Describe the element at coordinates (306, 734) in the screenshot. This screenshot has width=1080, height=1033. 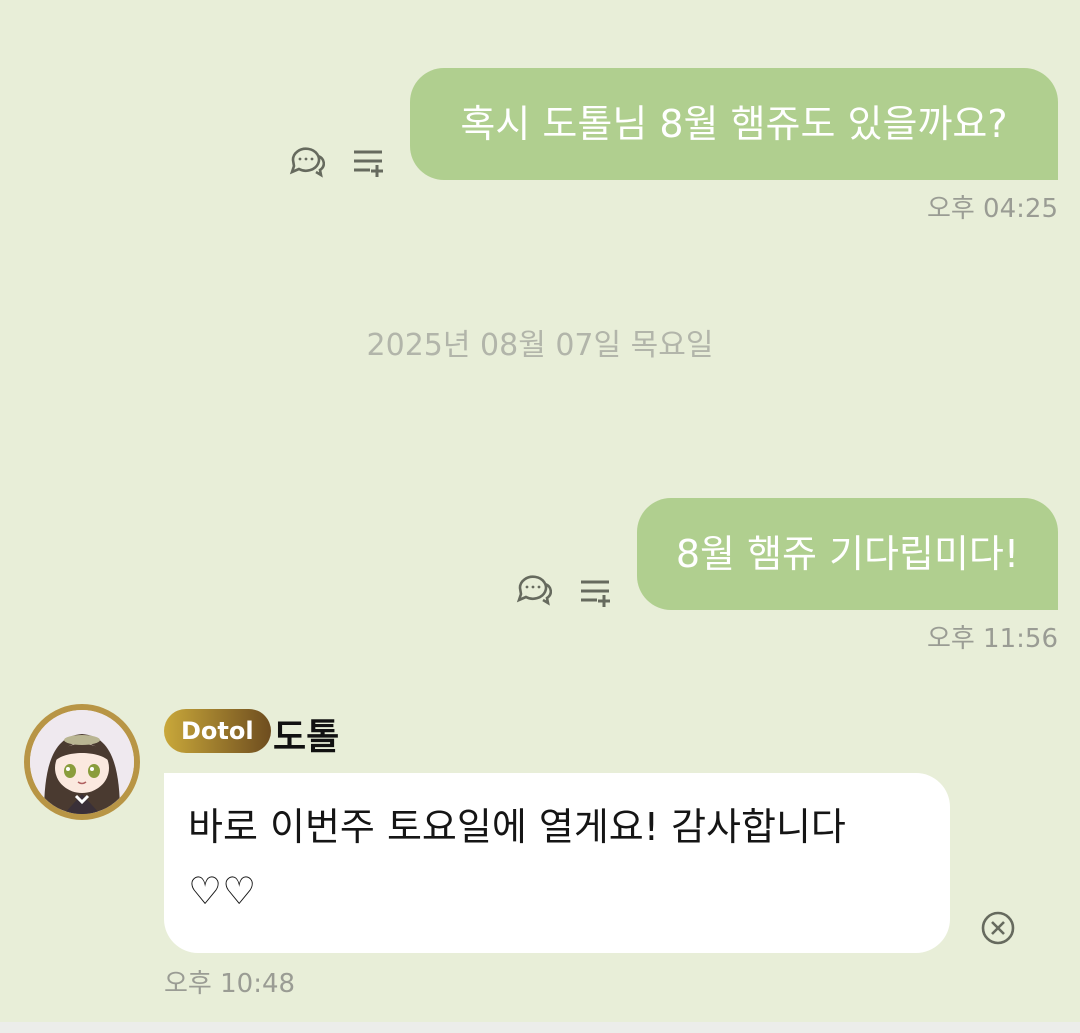
I see `sender-name: 도톨` at that location.